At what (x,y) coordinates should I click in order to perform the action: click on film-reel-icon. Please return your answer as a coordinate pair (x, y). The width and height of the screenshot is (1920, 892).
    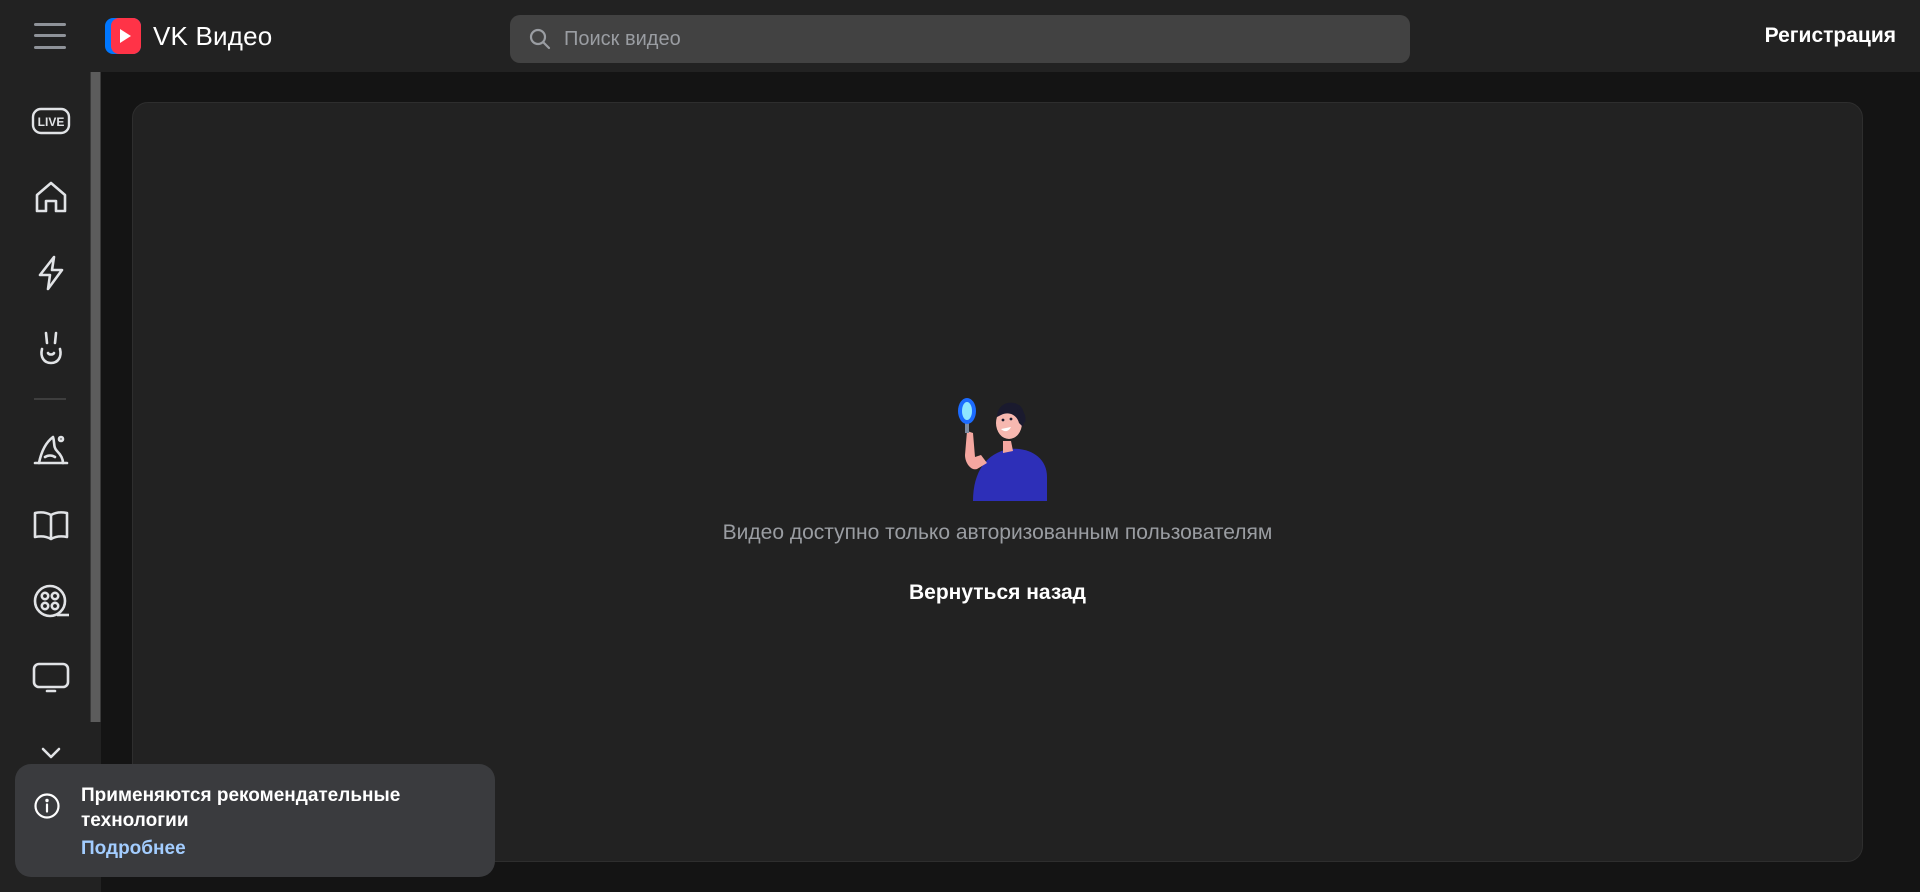
    Looking at the image, I should click on (51, 601).